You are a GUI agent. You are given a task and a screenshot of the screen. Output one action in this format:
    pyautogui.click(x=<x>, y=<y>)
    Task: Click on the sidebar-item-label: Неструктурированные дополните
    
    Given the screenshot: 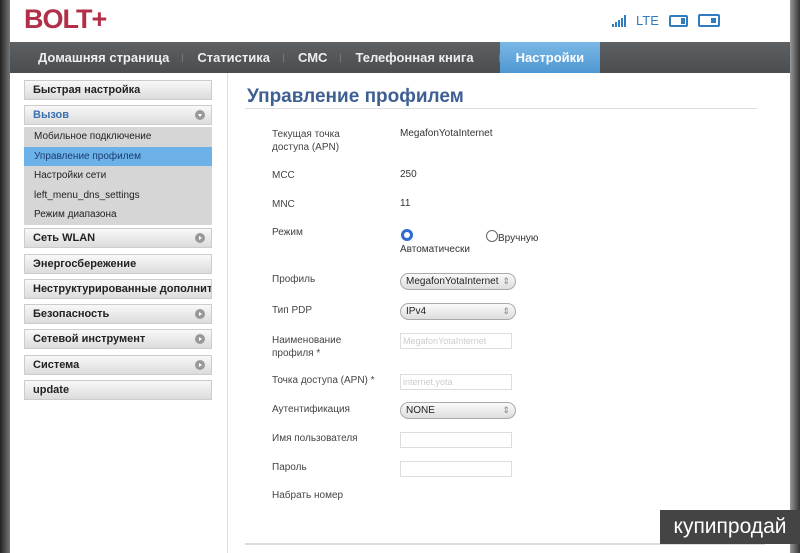 What is the action you would take?
    pyautogui.click(x=122, y=289)
    